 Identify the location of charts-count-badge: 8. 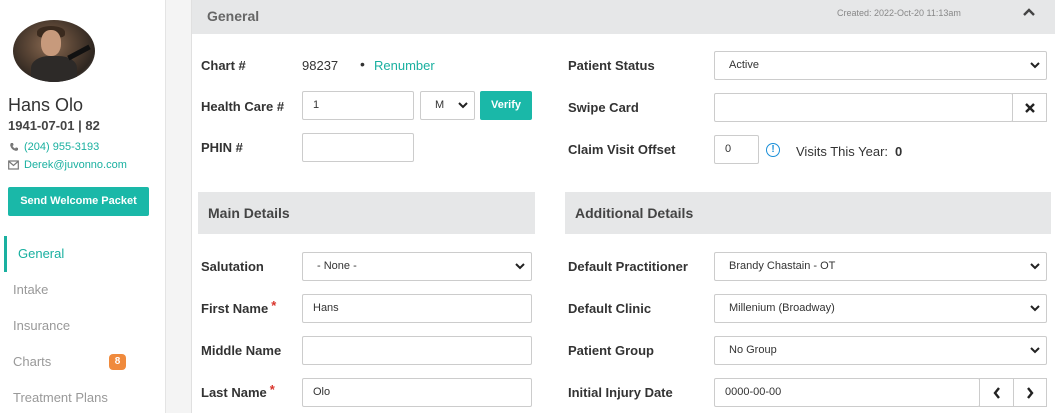
(117, 362).